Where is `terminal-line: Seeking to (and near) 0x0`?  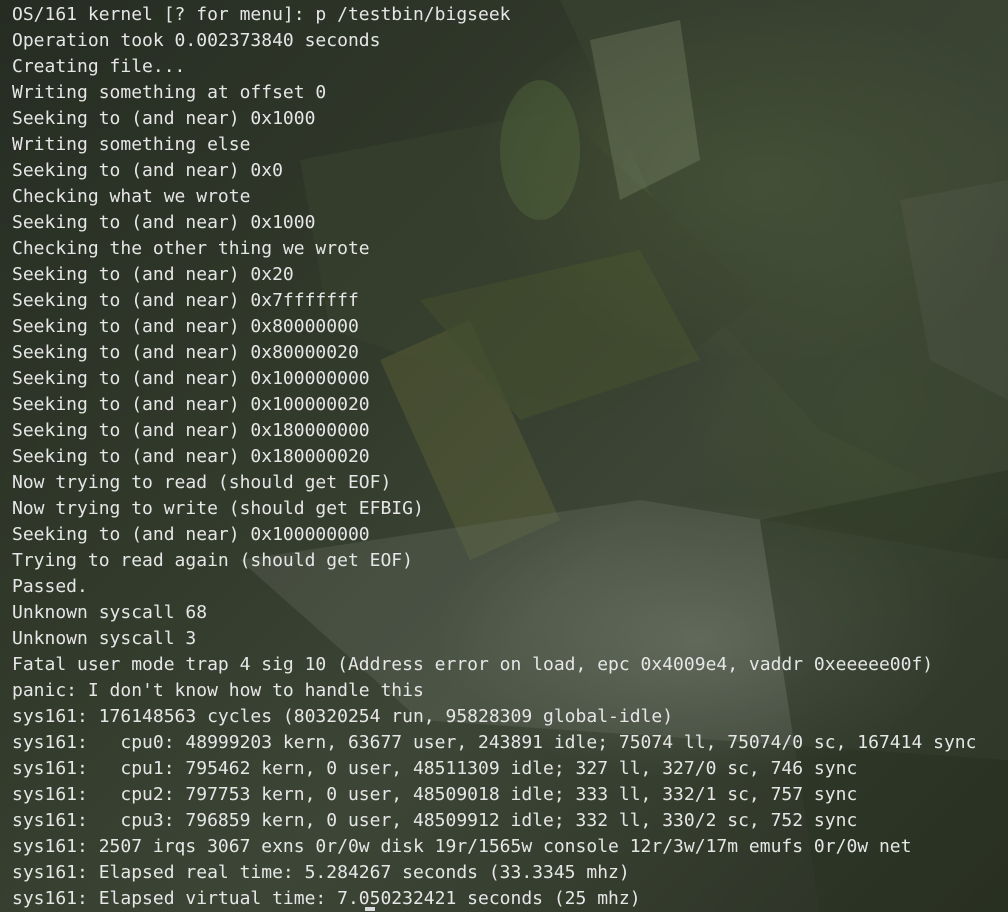 terminal-line: Seeking to (and near) 0x0 is located at coordinates (147, 170).